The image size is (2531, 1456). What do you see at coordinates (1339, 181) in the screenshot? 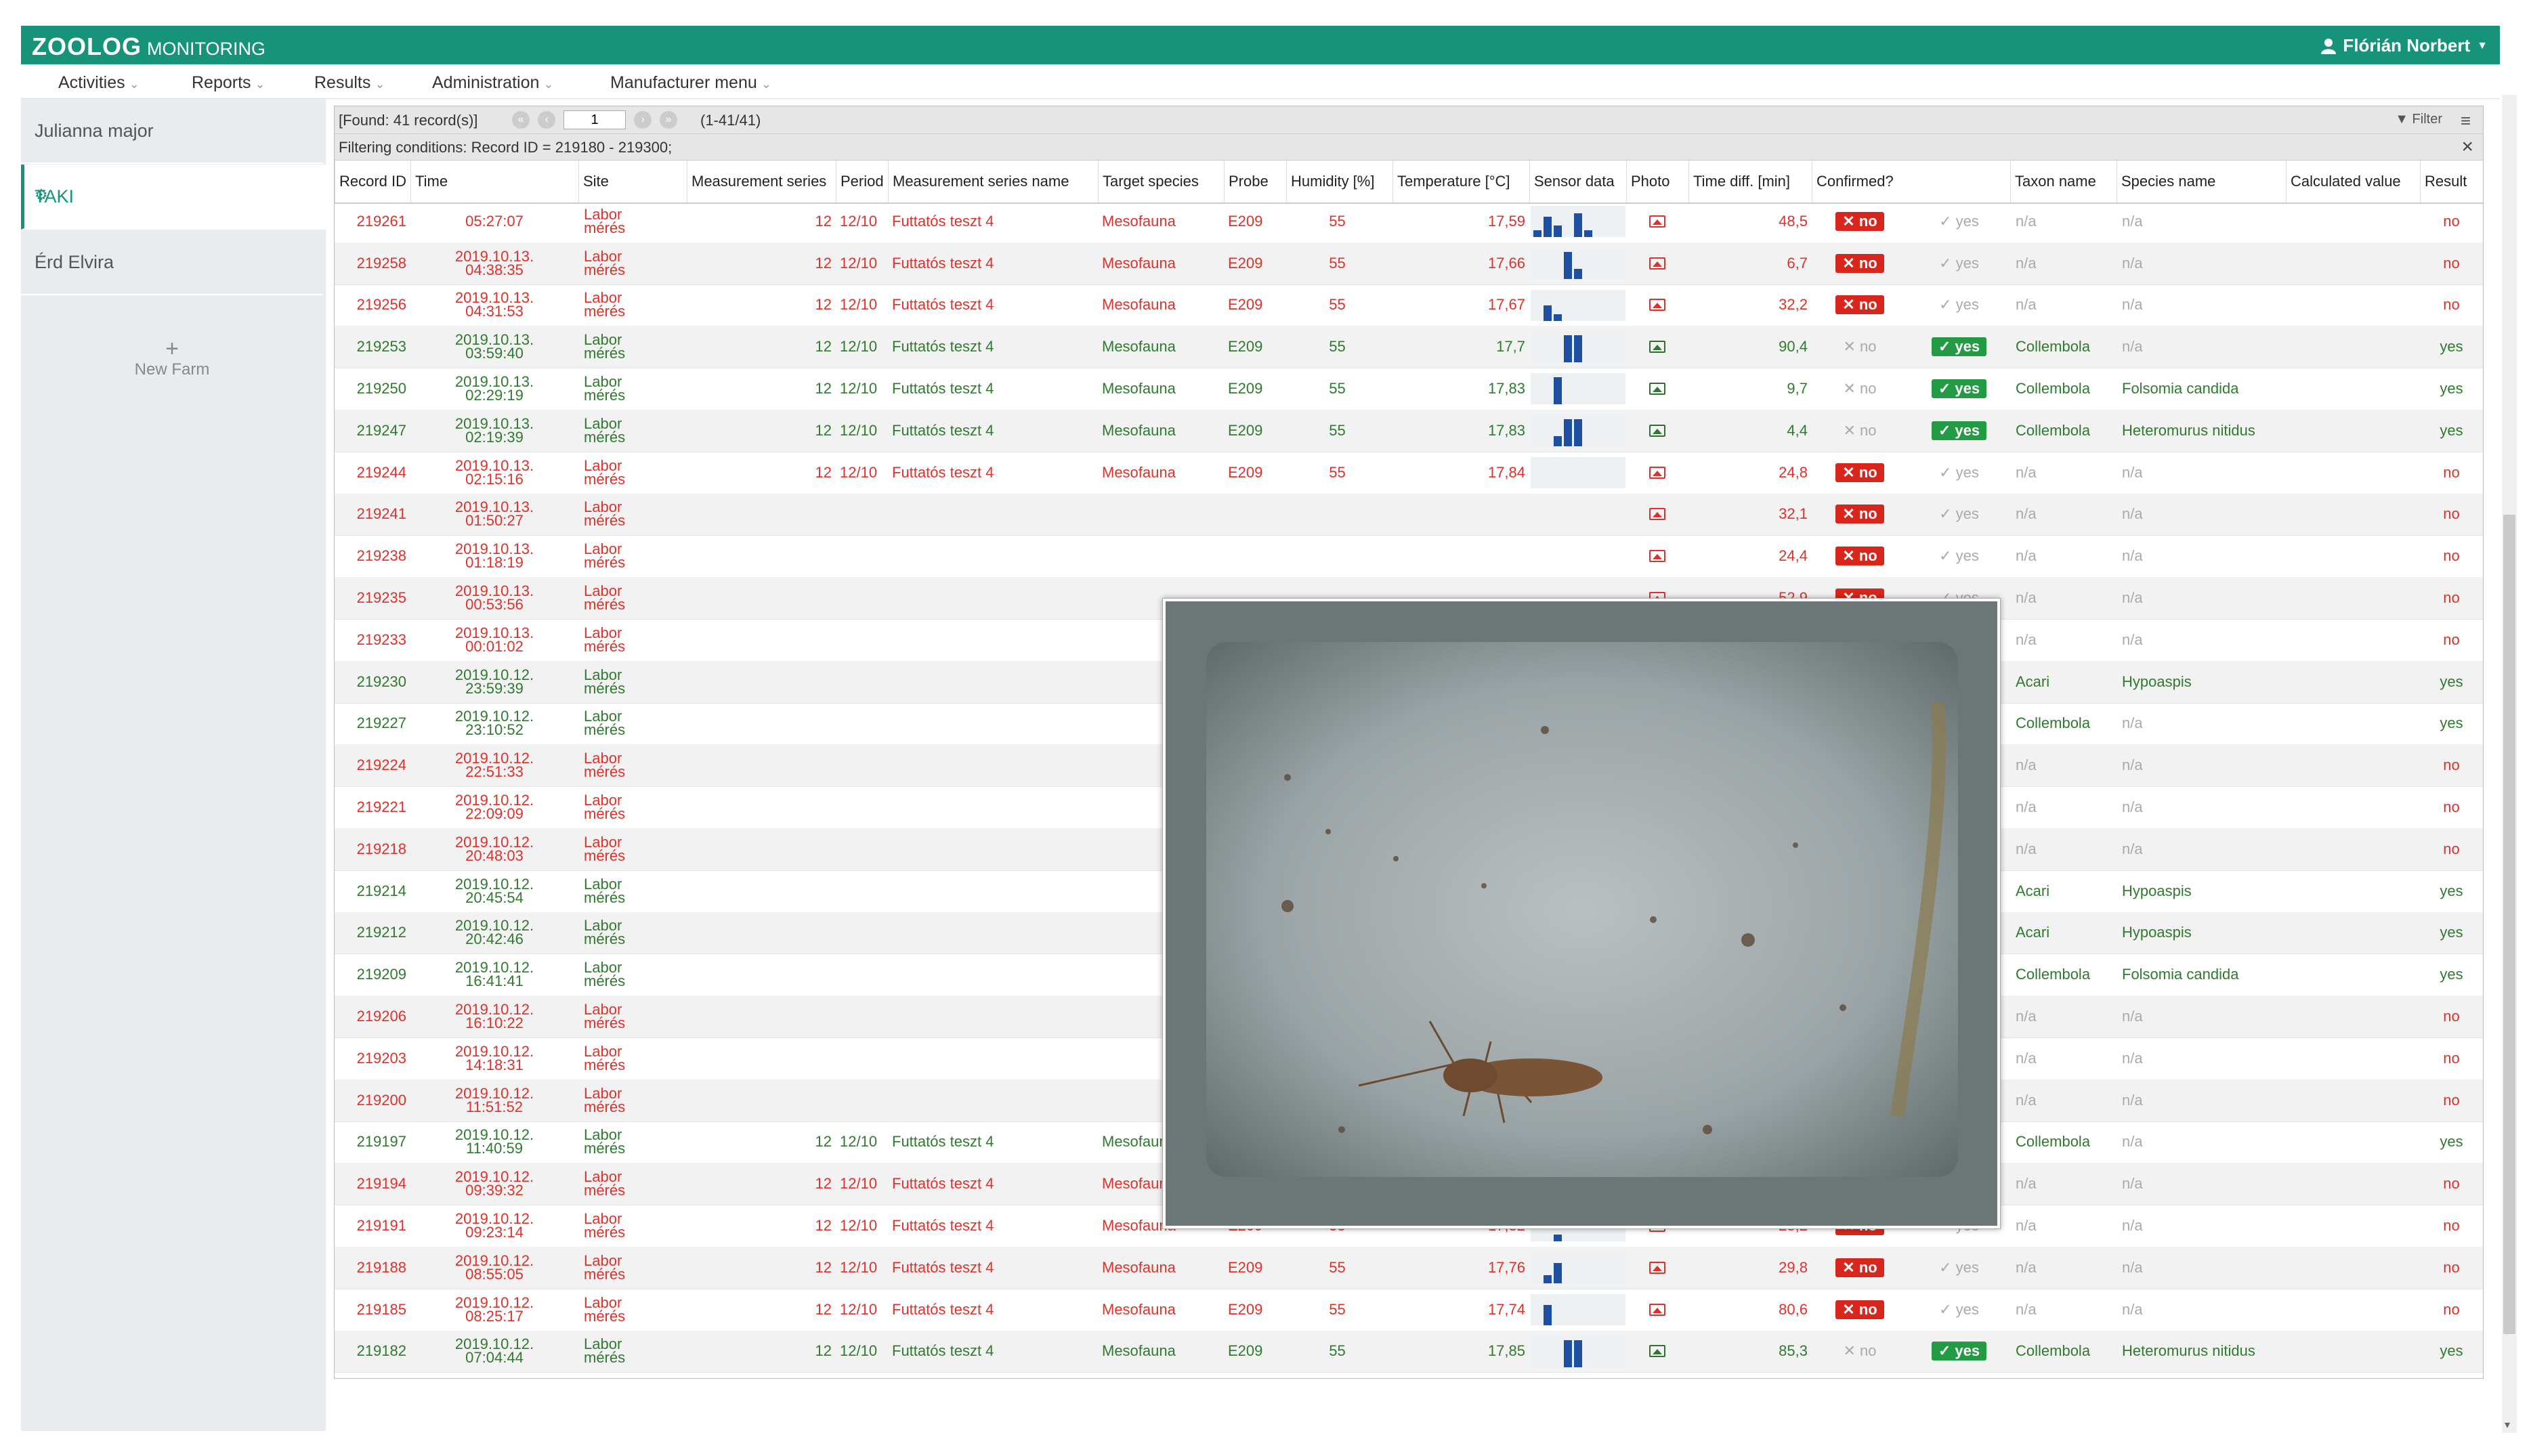
I see `column-header: Humidity [%]` at bounding box center [1339, 181].